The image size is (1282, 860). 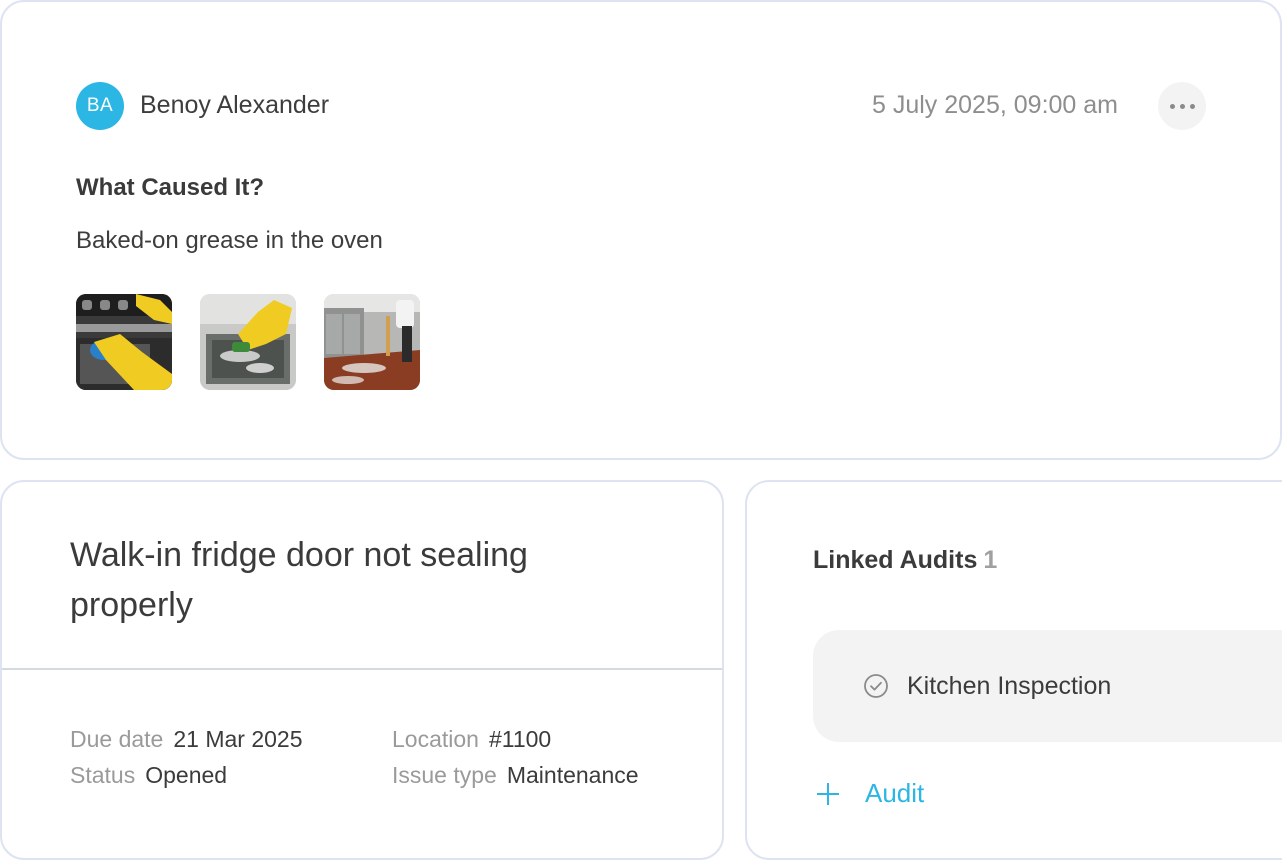 What do you see at coordinates (124, 342) in the screenshot?
I see `attachment-thumbnail-oven` at bounding box center [124, 342].